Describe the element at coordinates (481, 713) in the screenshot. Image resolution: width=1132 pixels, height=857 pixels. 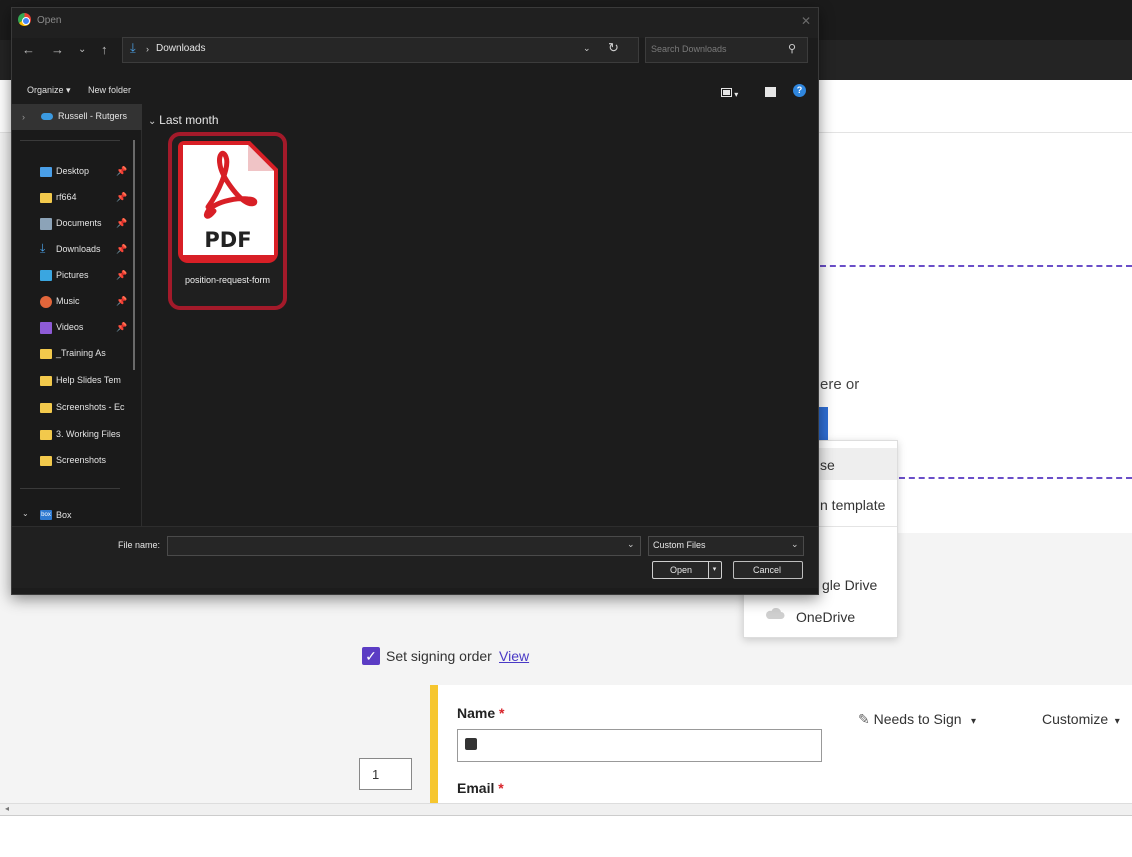
I see `name-field-label: Name *` at that location.